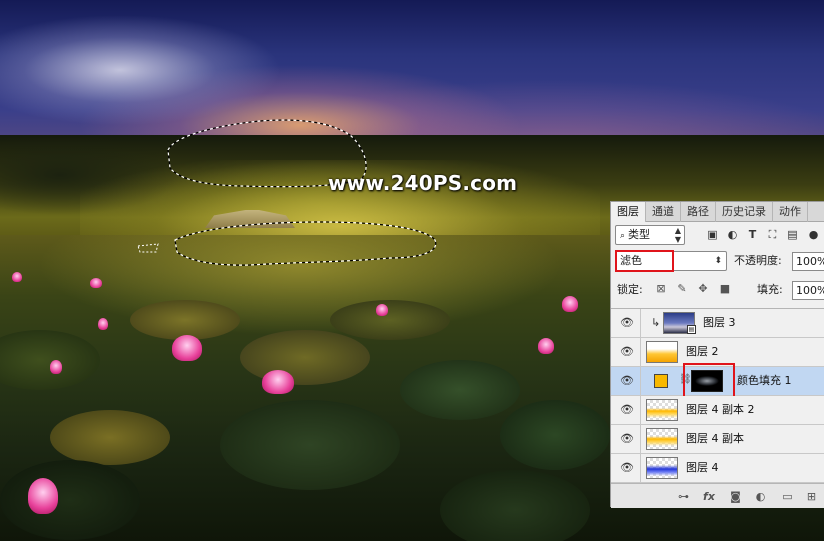  Describe the element at coordinates (752, 234) in the screenshot. I see `type-filter-icon: T` at that location.